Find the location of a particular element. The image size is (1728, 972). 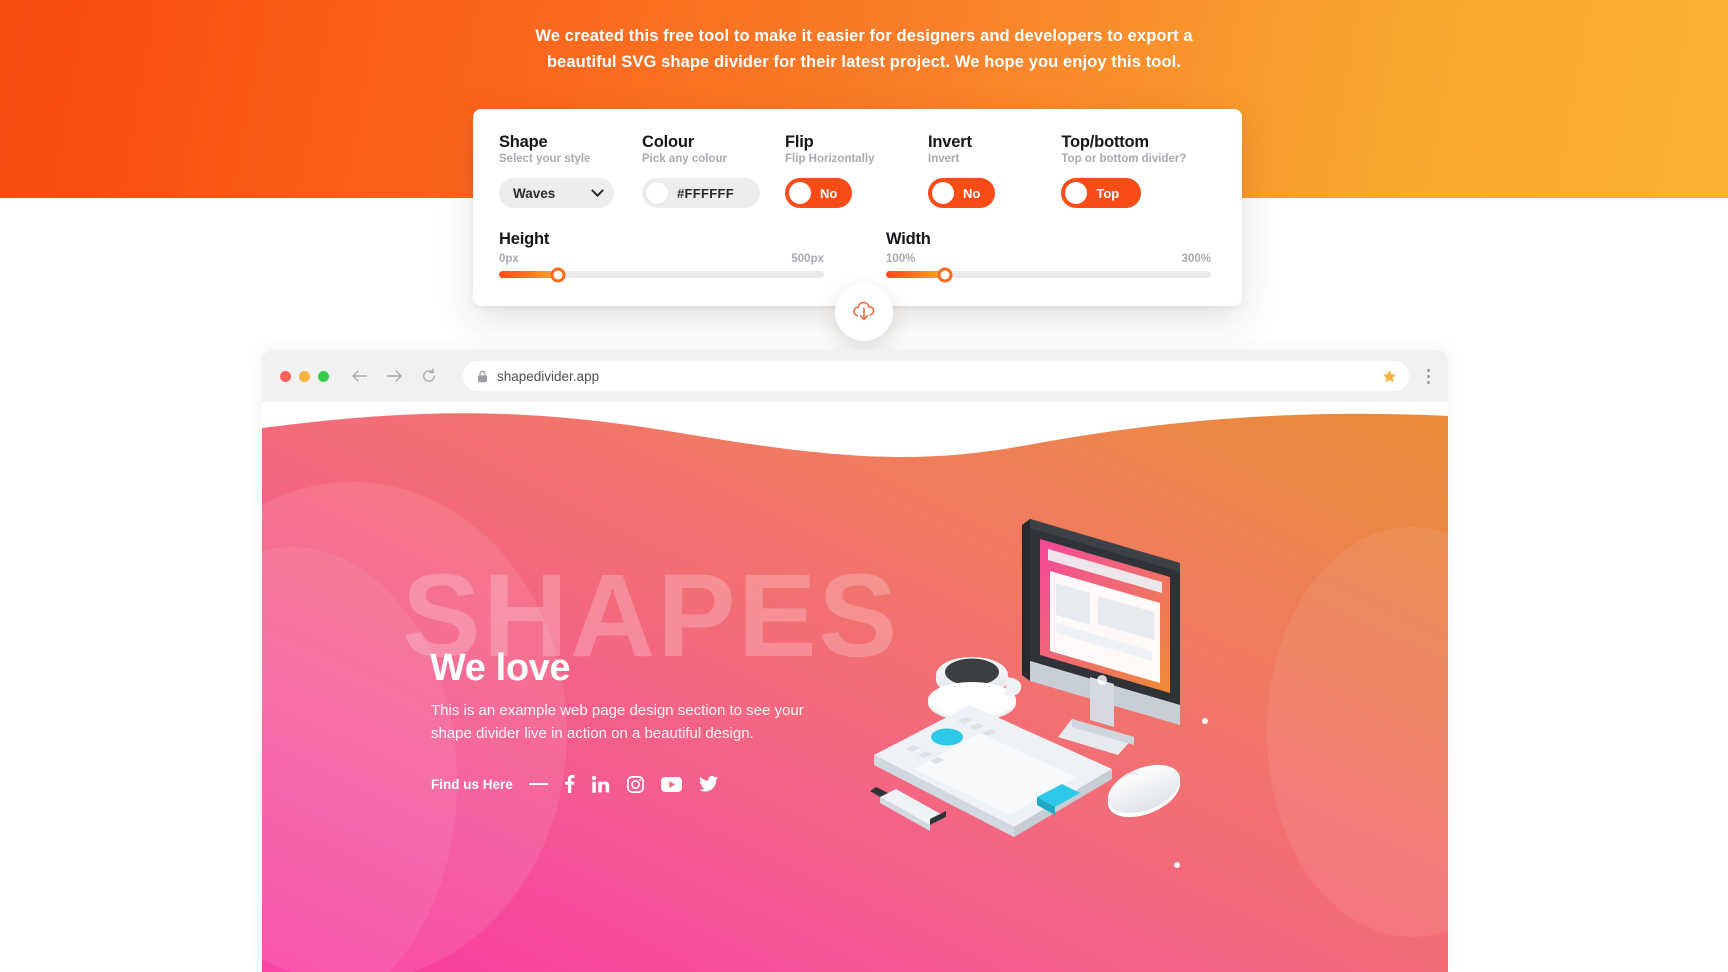

width-slider-track is located at coordinates (1048, 274).